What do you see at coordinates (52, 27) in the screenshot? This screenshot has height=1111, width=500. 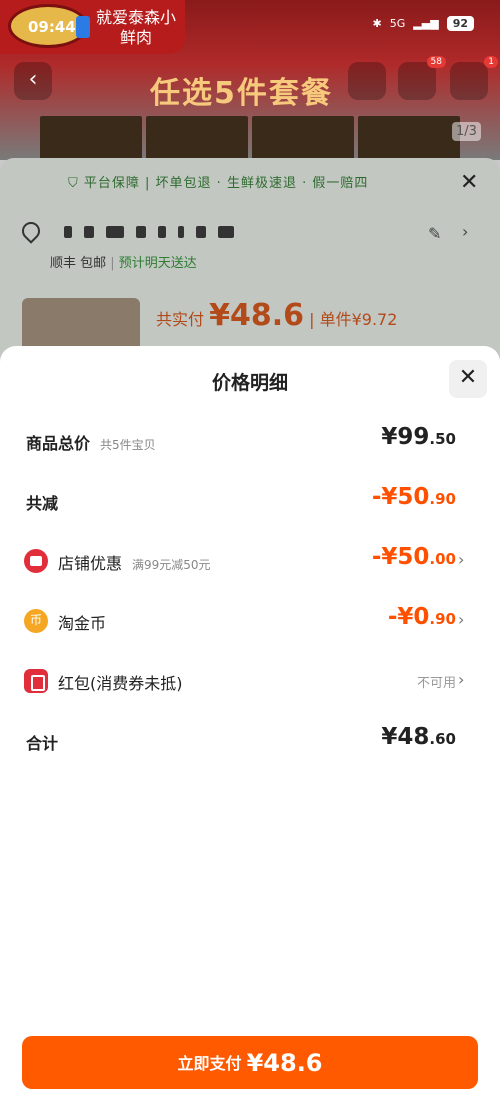 I see `status-time: 09:44` at bounding box center [52, 27].